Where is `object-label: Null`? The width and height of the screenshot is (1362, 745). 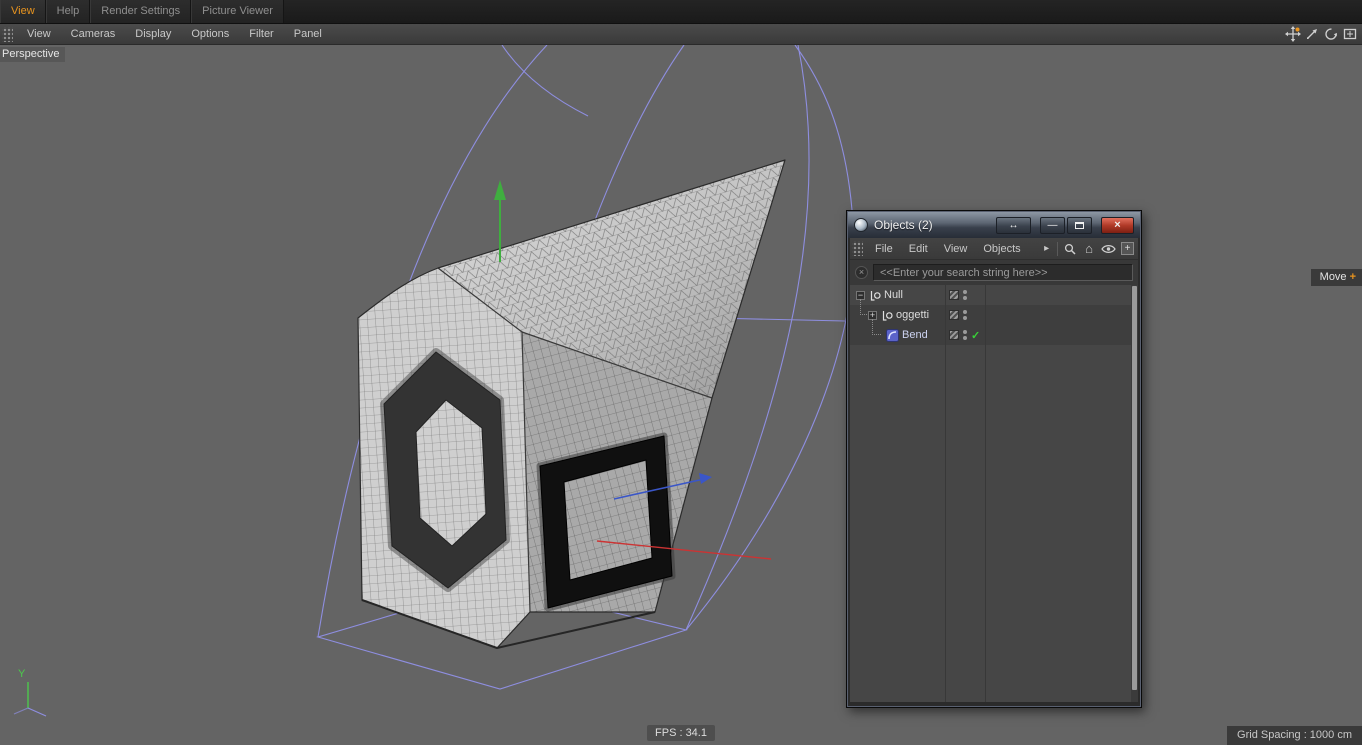
object-label: Null is located at coordinates (893, 295).